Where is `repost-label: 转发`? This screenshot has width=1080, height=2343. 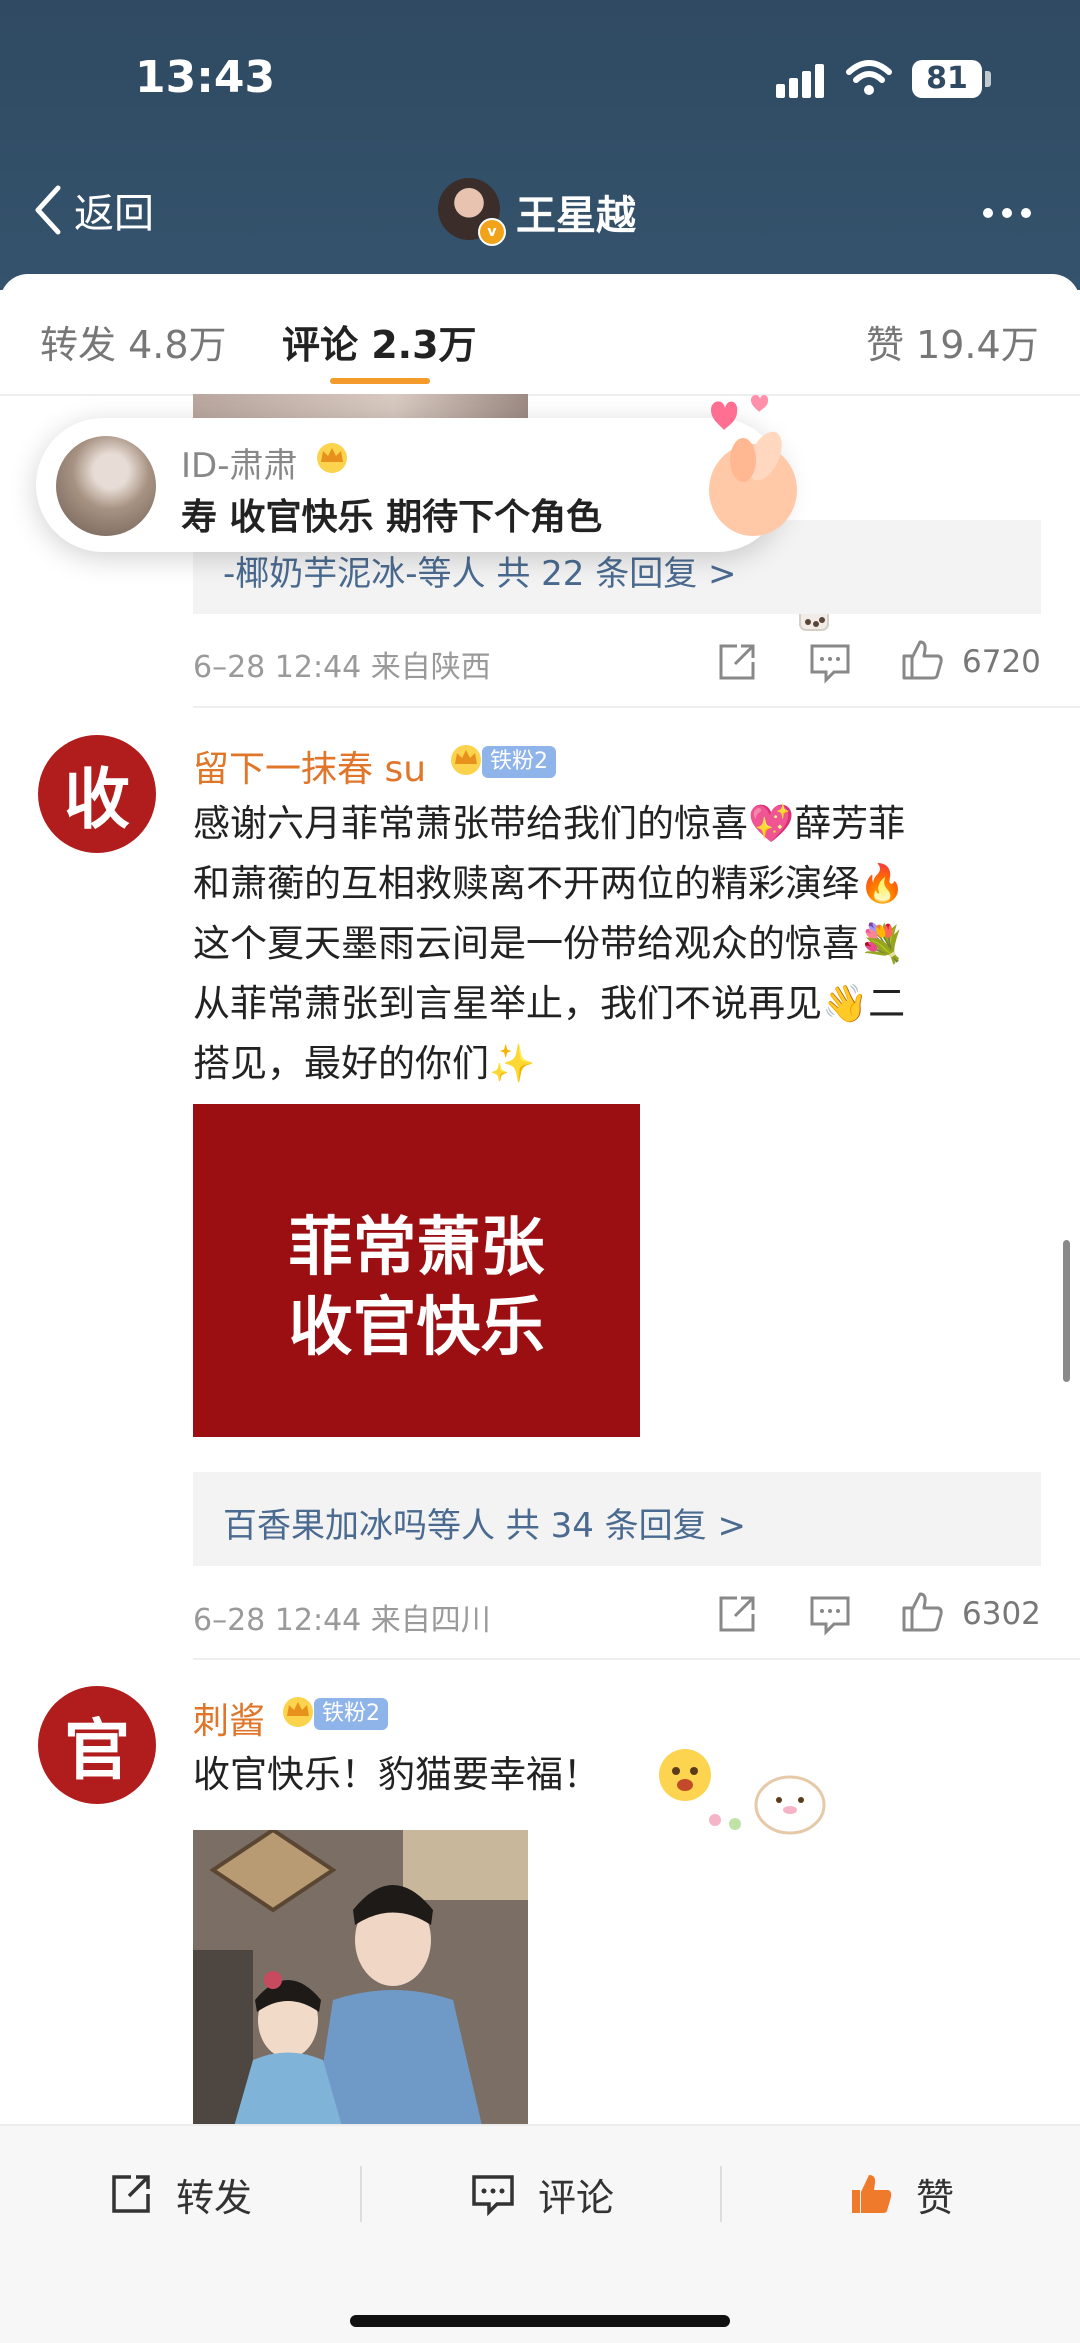
repost-label: 转发 is located at coordinates (214, 2197).